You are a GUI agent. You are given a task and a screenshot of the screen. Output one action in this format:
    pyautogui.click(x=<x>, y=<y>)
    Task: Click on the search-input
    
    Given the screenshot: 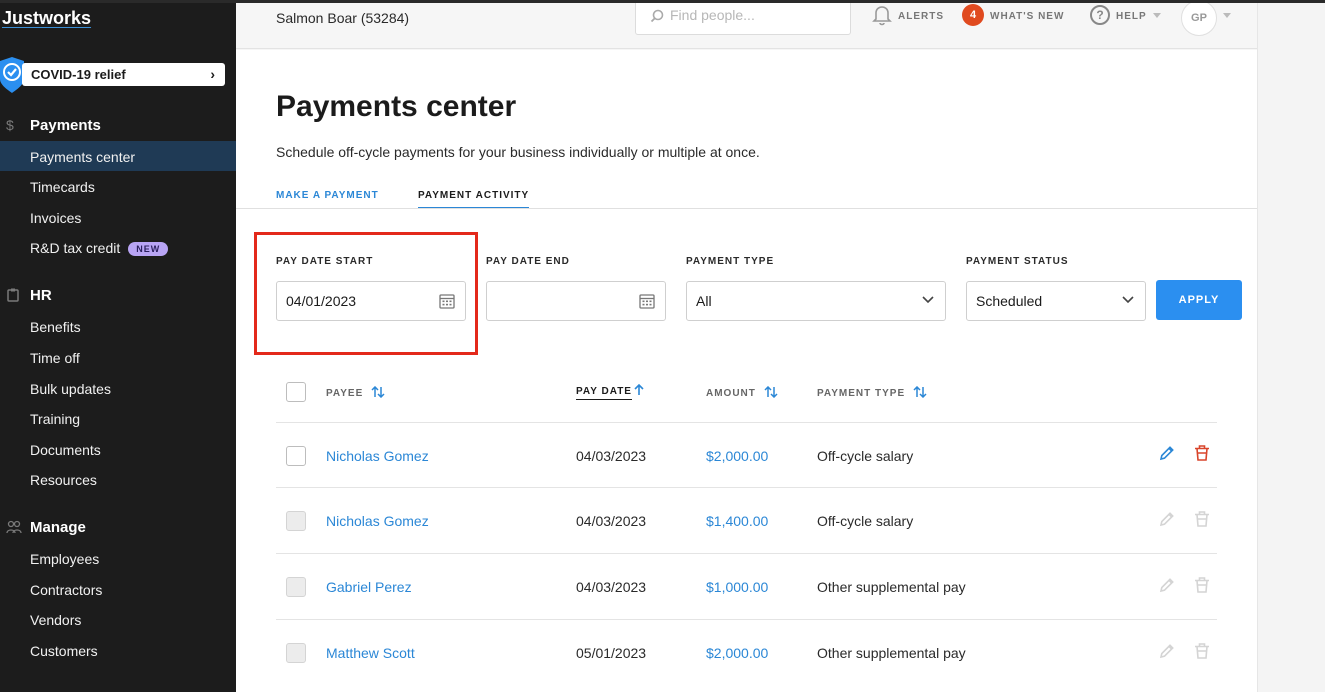 What is the action you would take?
    pyautogui.click(x=755, y=15)
    